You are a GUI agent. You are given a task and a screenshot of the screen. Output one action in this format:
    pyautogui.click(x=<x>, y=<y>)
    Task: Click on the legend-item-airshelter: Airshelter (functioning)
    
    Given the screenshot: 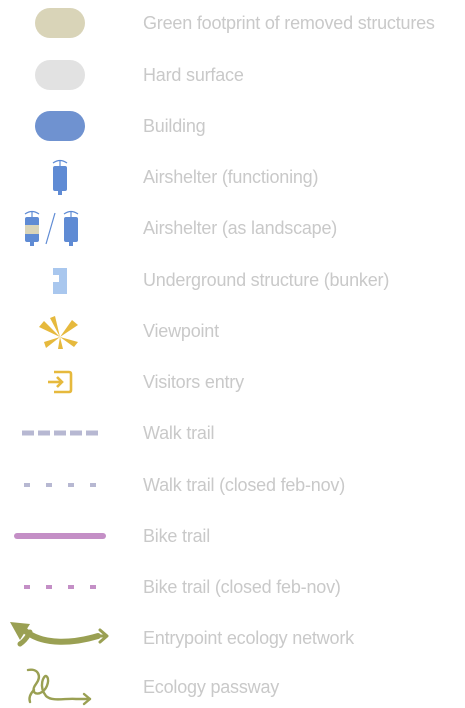 What is the action you would take?
    pyautogui.click(x=232, y=177)
    